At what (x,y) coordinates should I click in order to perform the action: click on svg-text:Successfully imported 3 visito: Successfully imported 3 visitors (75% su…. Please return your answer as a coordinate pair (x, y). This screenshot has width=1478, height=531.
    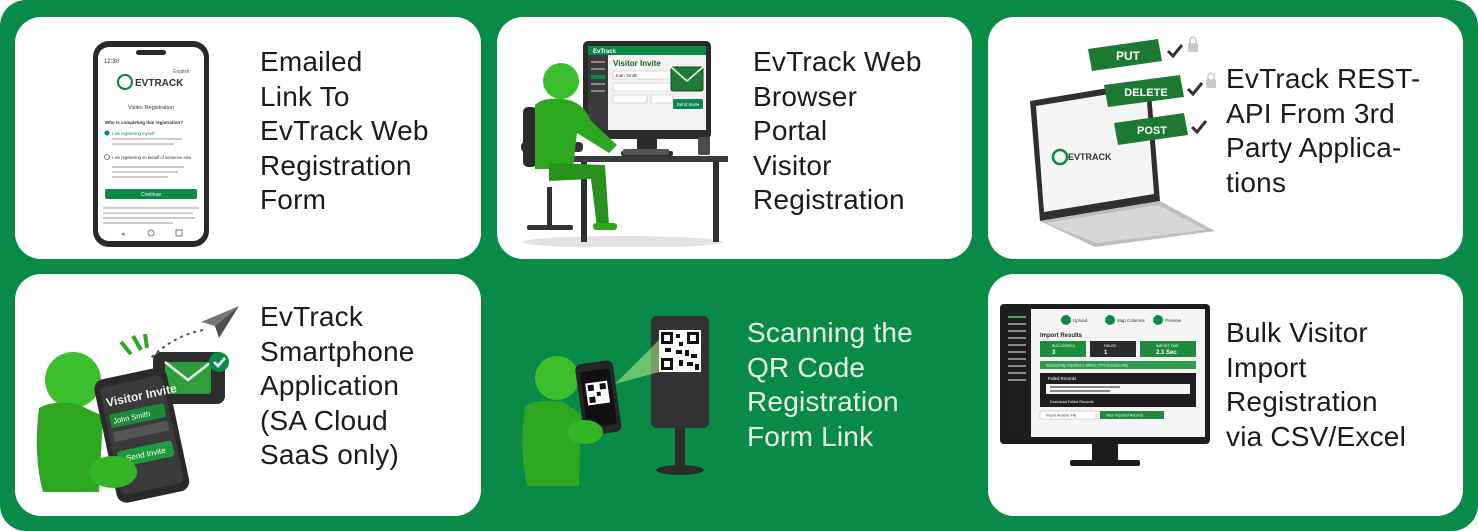
    Looking at the image, I should click on (1087, 366).